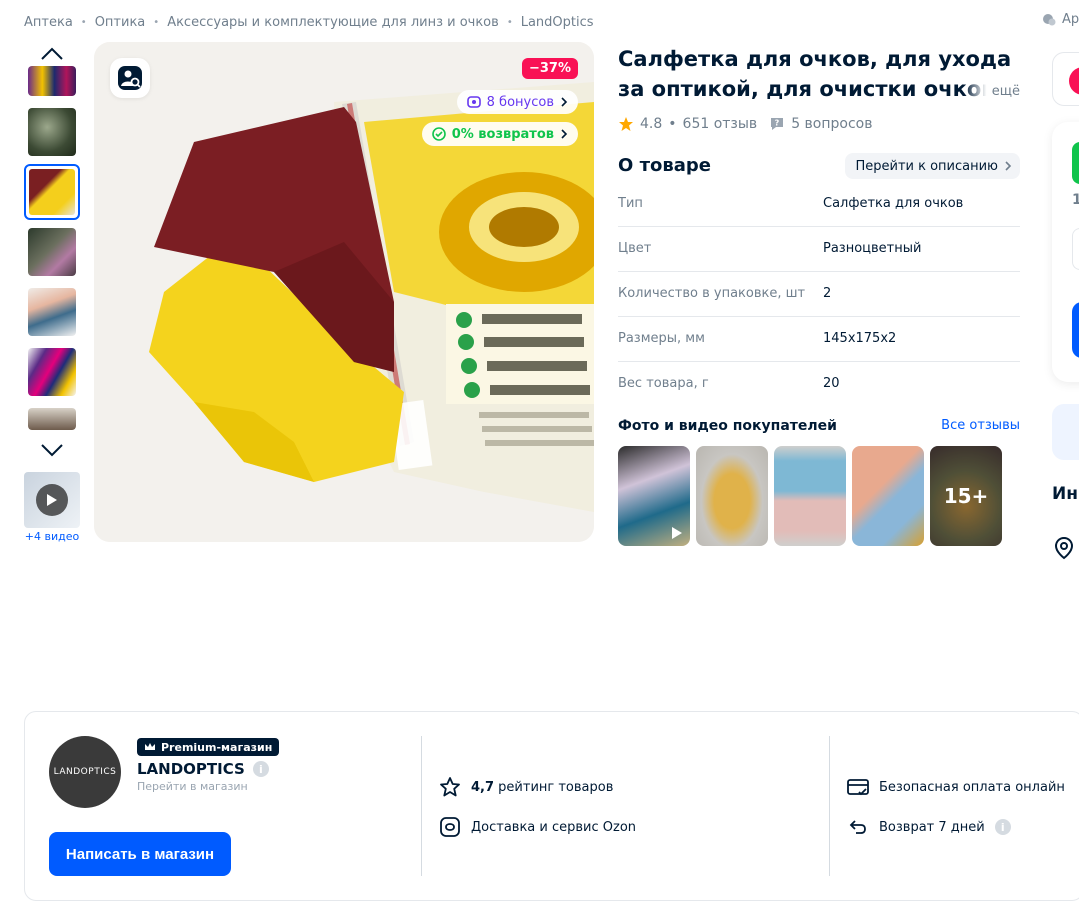 The width and height of the screenshot is (1079, 913). I want to click on spec-row: Количество в упаковке, шт 2, so click(819, 294).